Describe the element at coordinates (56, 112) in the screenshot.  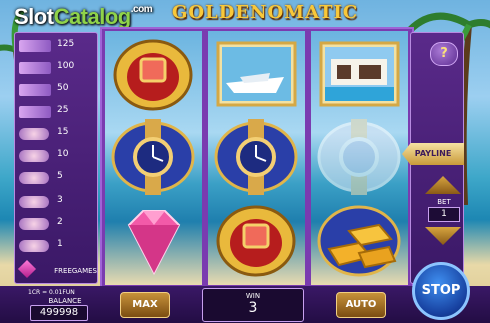
I see `paytable-row: 25` at that location.